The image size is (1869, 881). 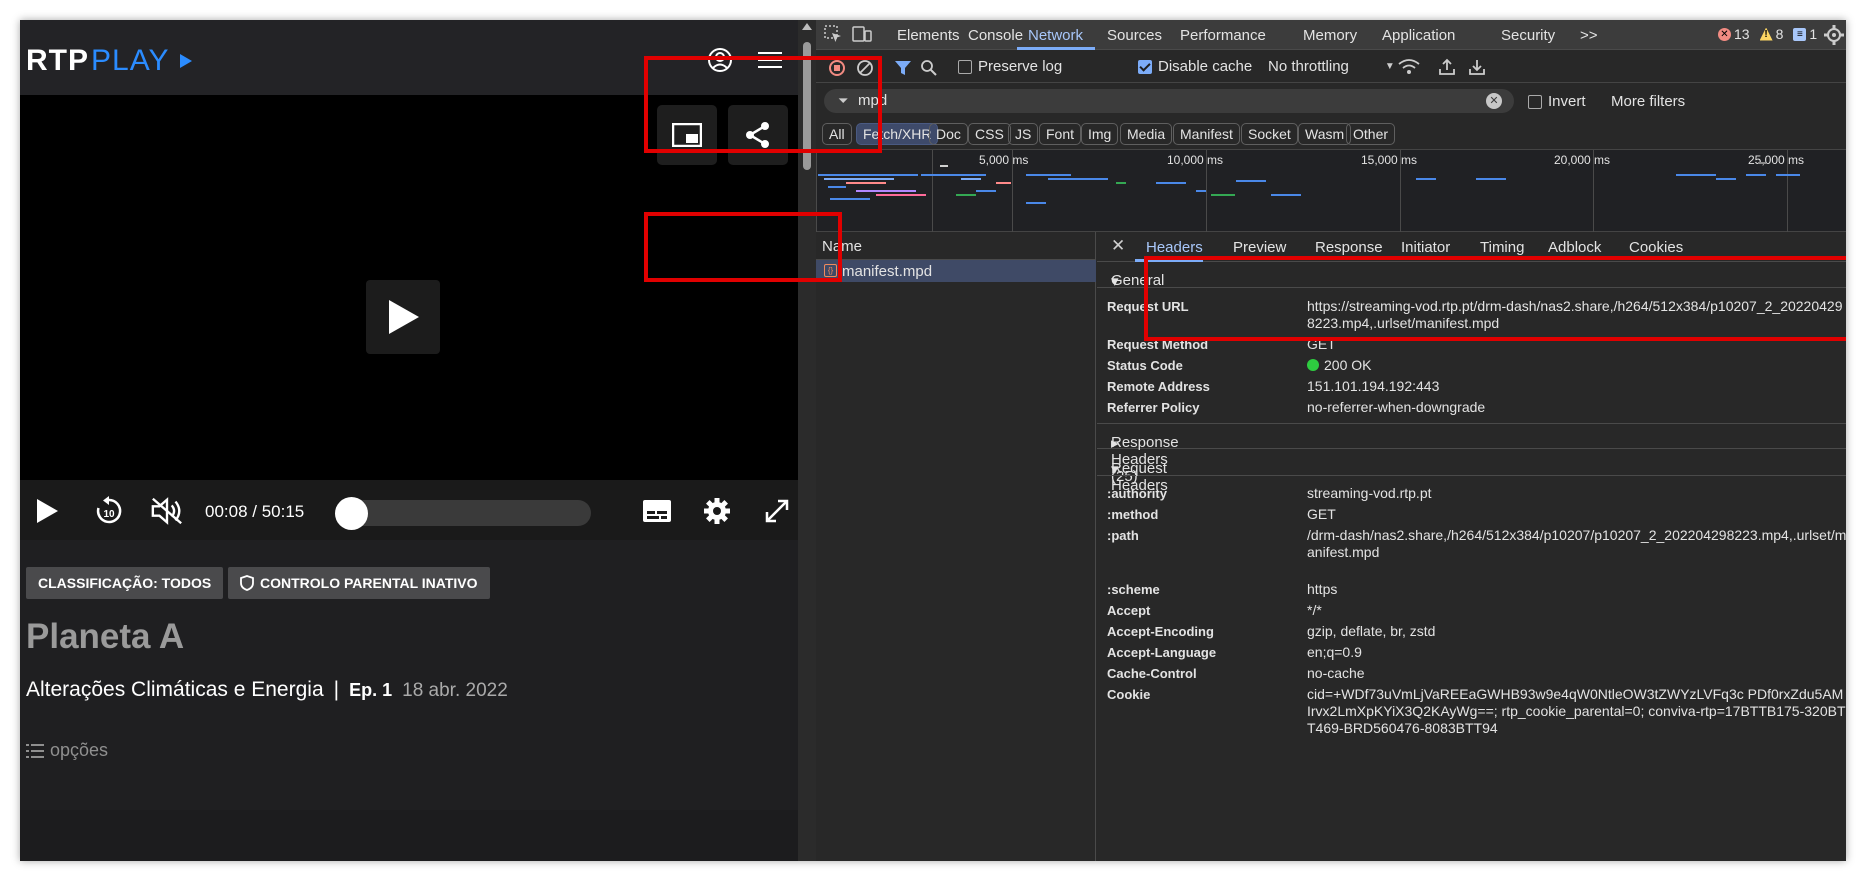 I want to click on request-header-key: :method, so click(x=1133, y=514).